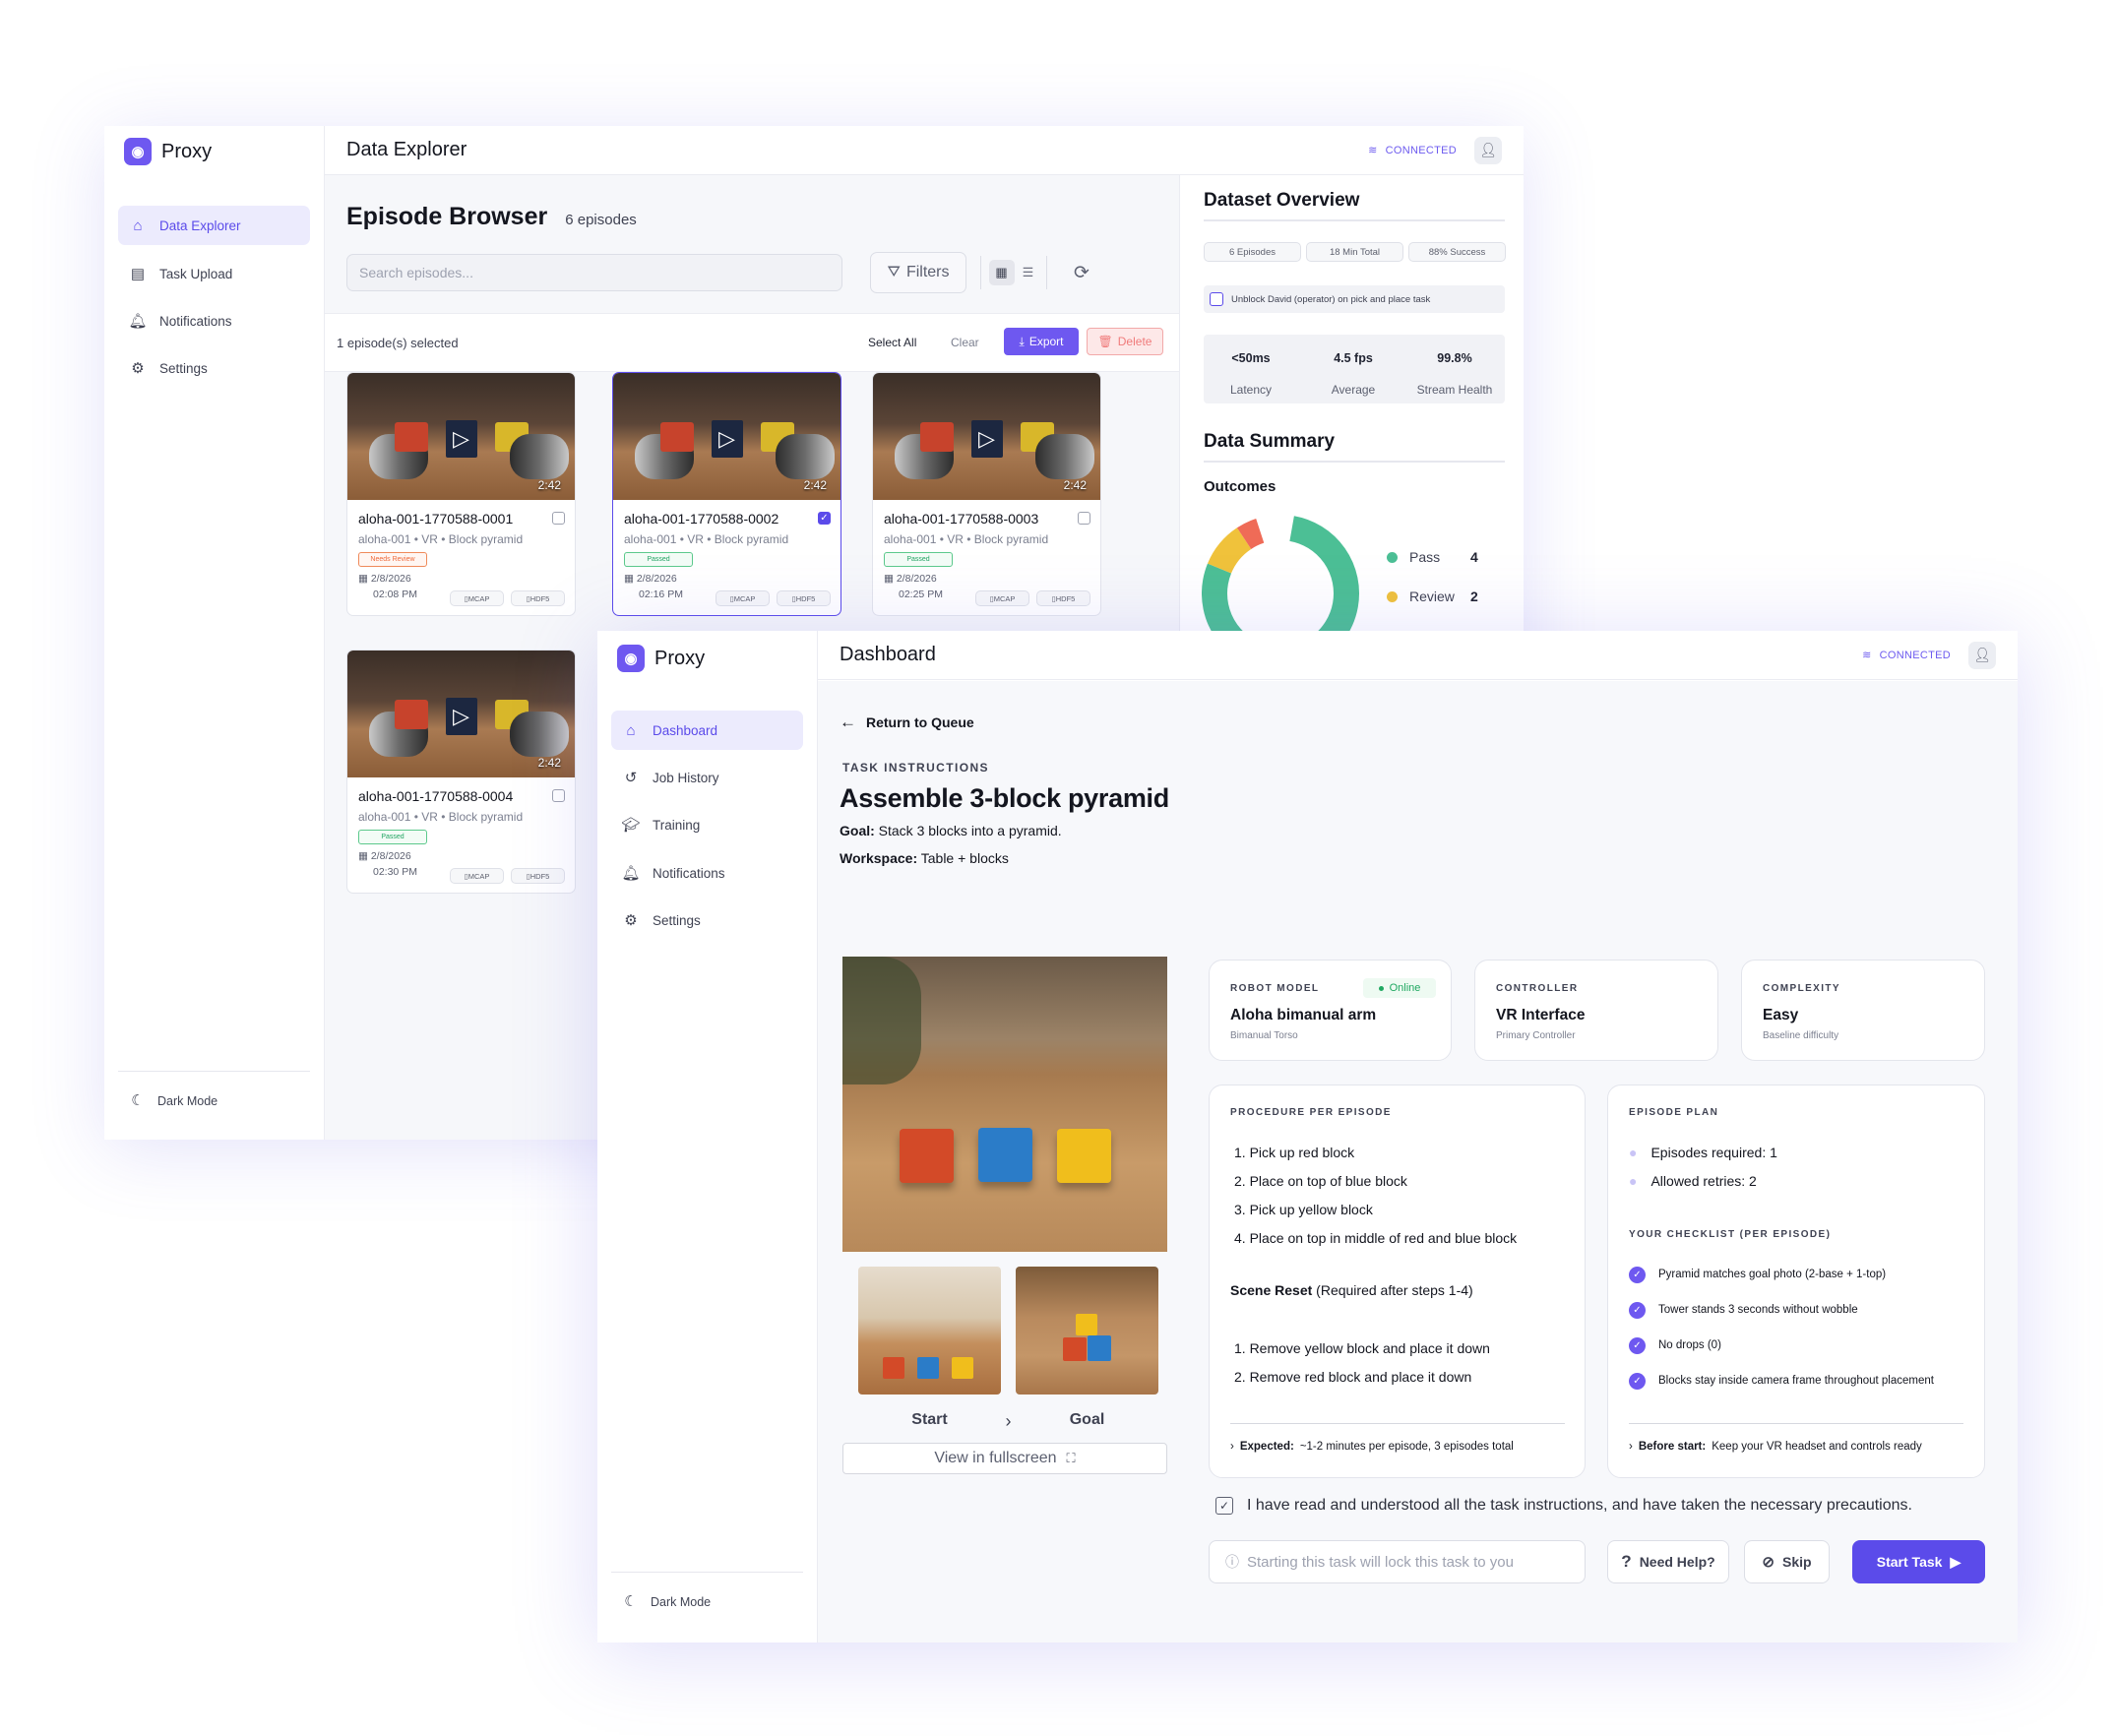  I want to click on date-text: 2/8/2026, so click(390, 856).